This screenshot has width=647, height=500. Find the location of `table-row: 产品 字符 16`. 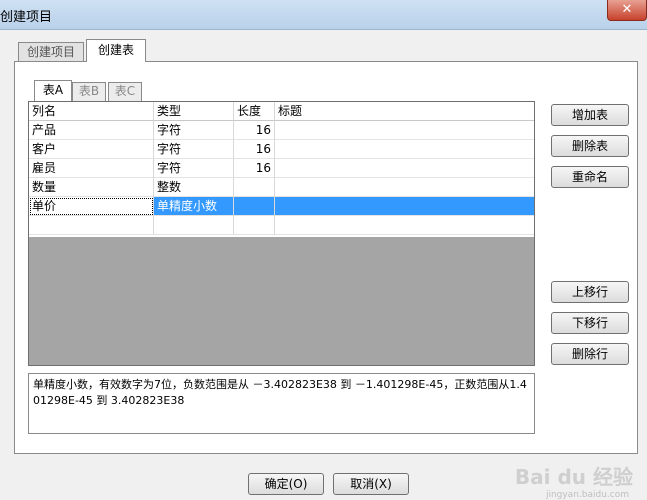

table-row: 产品 字符 16 is located at coordinates (281, 130).